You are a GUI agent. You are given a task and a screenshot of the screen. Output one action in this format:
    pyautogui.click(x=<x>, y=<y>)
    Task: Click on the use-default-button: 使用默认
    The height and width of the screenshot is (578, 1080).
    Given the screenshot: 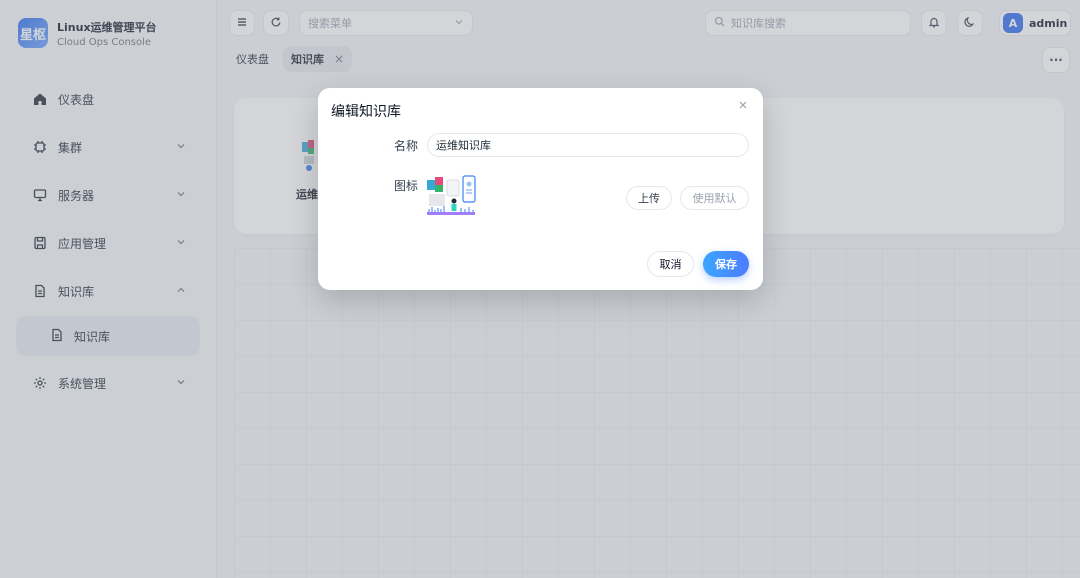 What is the action you would take?
    pyautogui.click(x=714, y=198)
    